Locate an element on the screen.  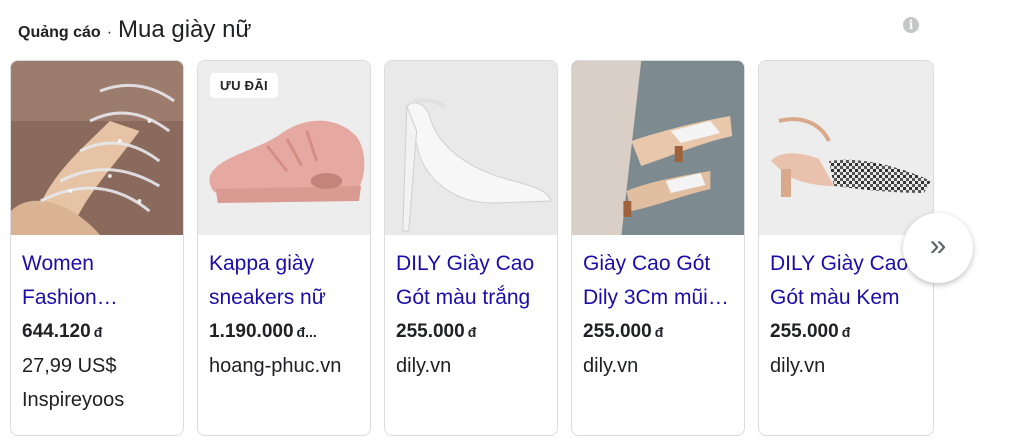
ad-label: Quảng cáo is located at coordinates (59, 32).